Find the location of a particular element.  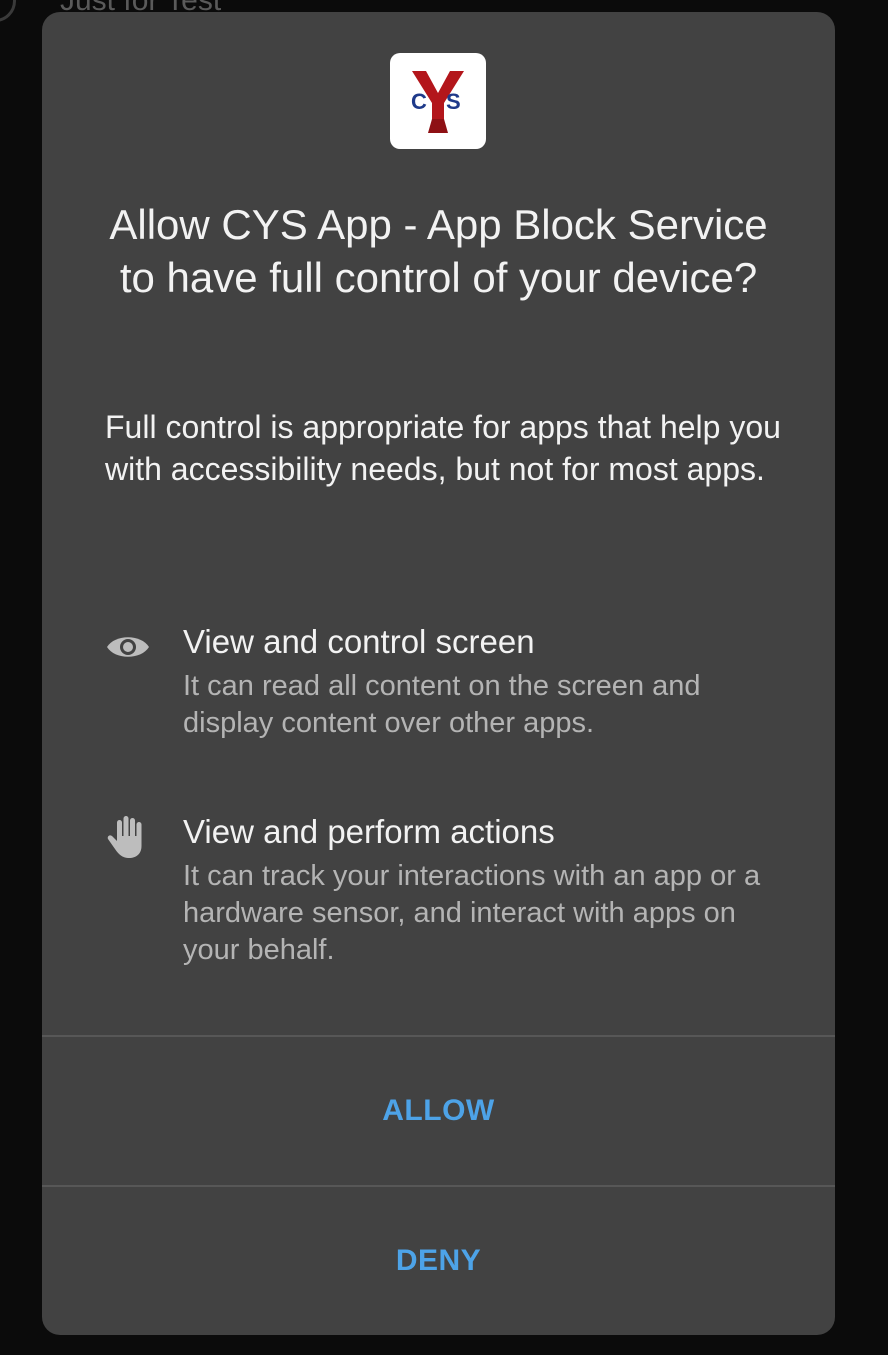

svg-text: S is located at coordinates (453, 101).